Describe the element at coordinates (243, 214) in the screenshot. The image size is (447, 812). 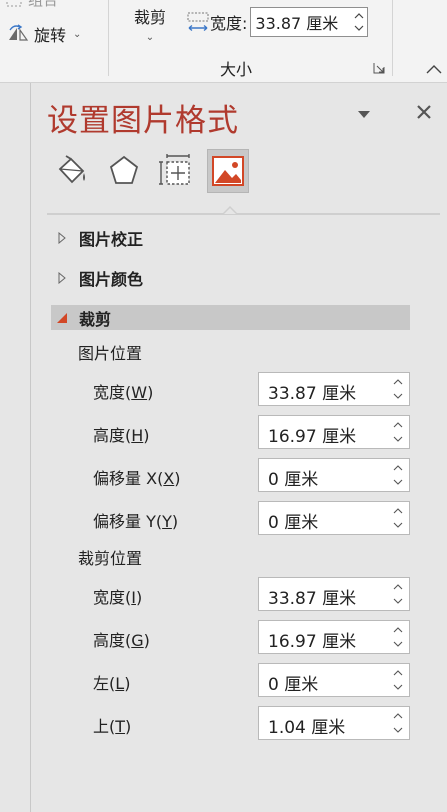
I see `tabs-divider` at that location.